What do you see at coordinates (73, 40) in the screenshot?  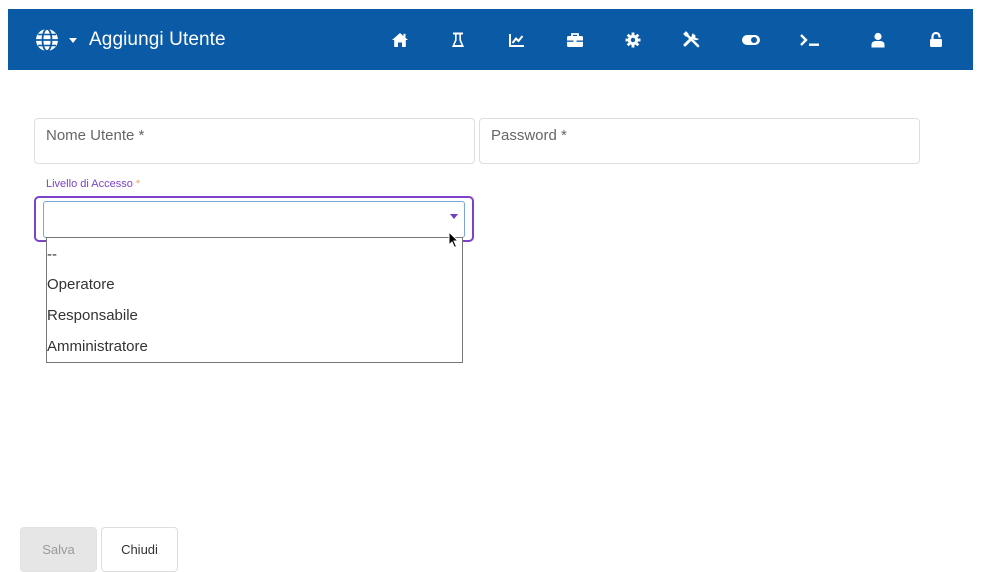 I see `chevron-down-icon` at bounding box center [73, 40].